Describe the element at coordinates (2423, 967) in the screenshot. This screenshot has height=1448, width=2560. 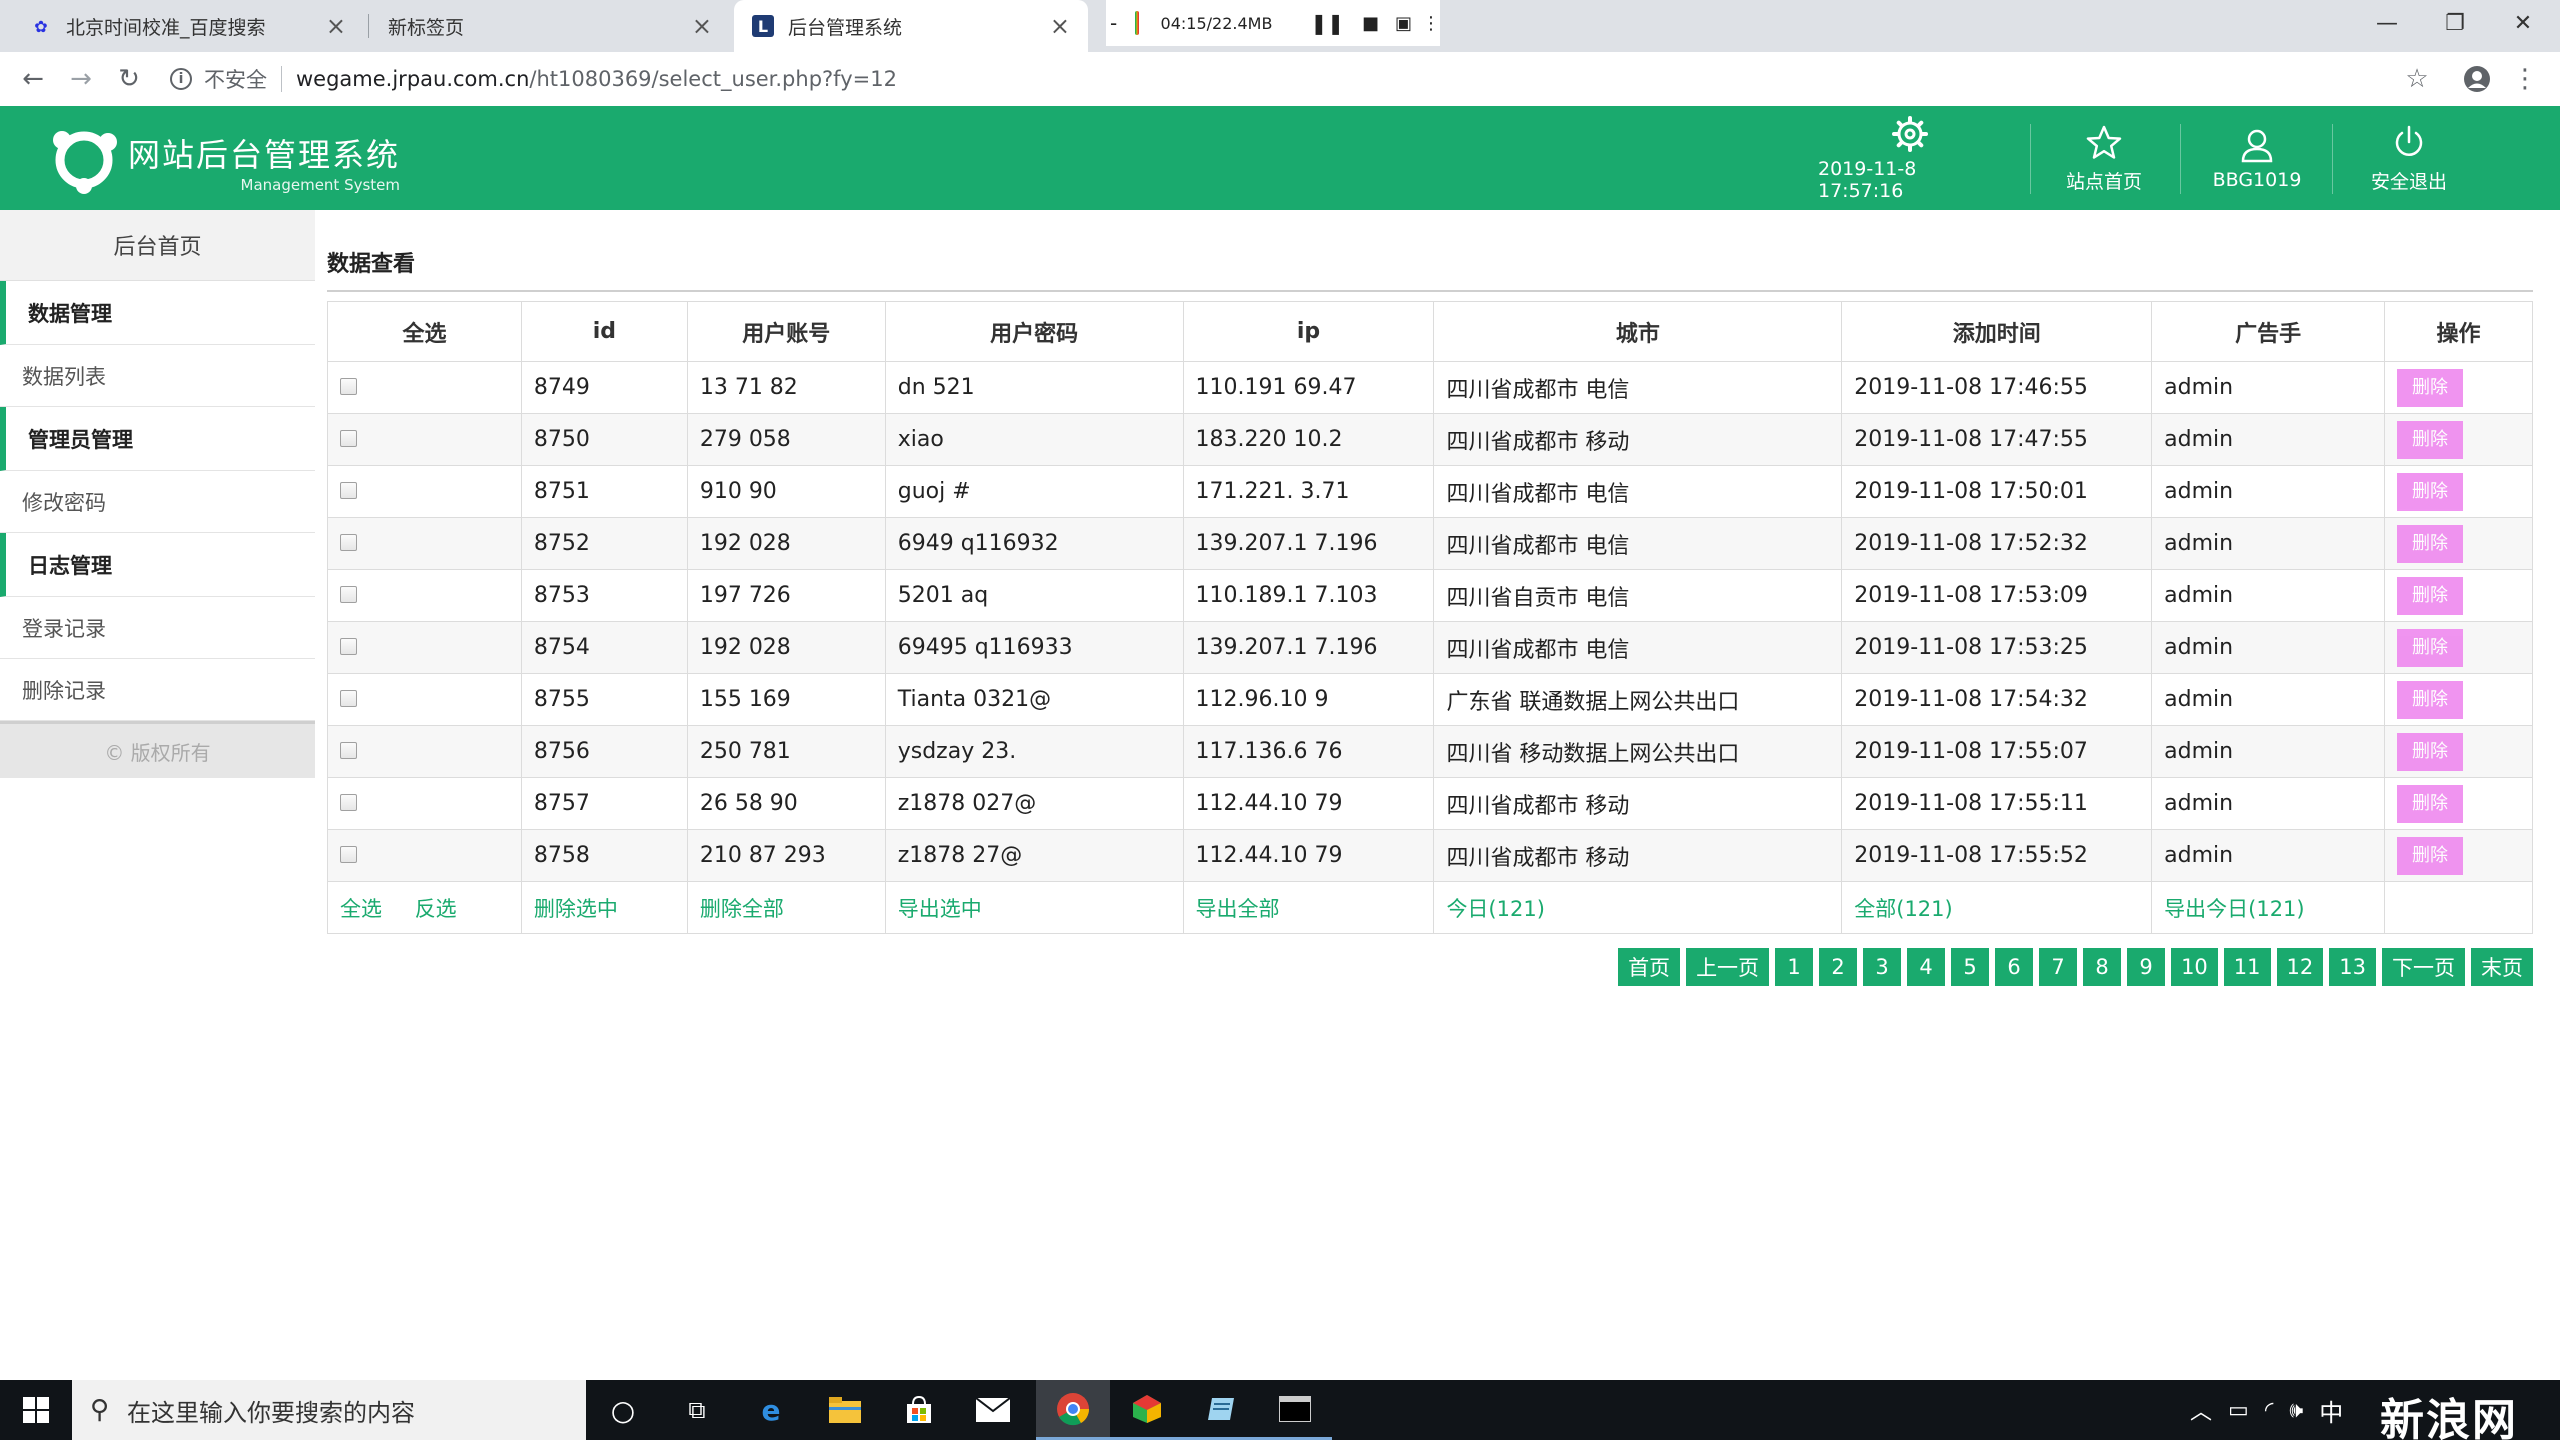
I see `page-button: 下一页` at that location.